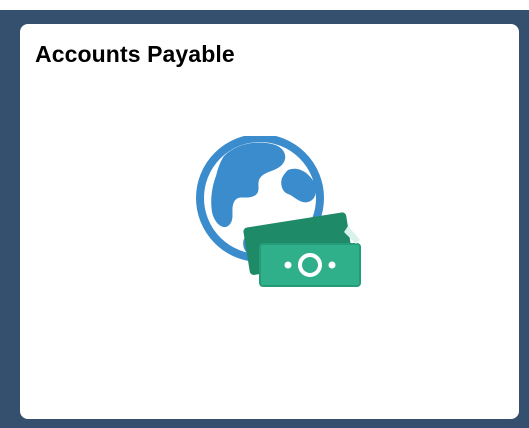  Describe the element at coordinates (135, 54) in the screenshot. I see `tile-title: Accounts Payable` at that location.